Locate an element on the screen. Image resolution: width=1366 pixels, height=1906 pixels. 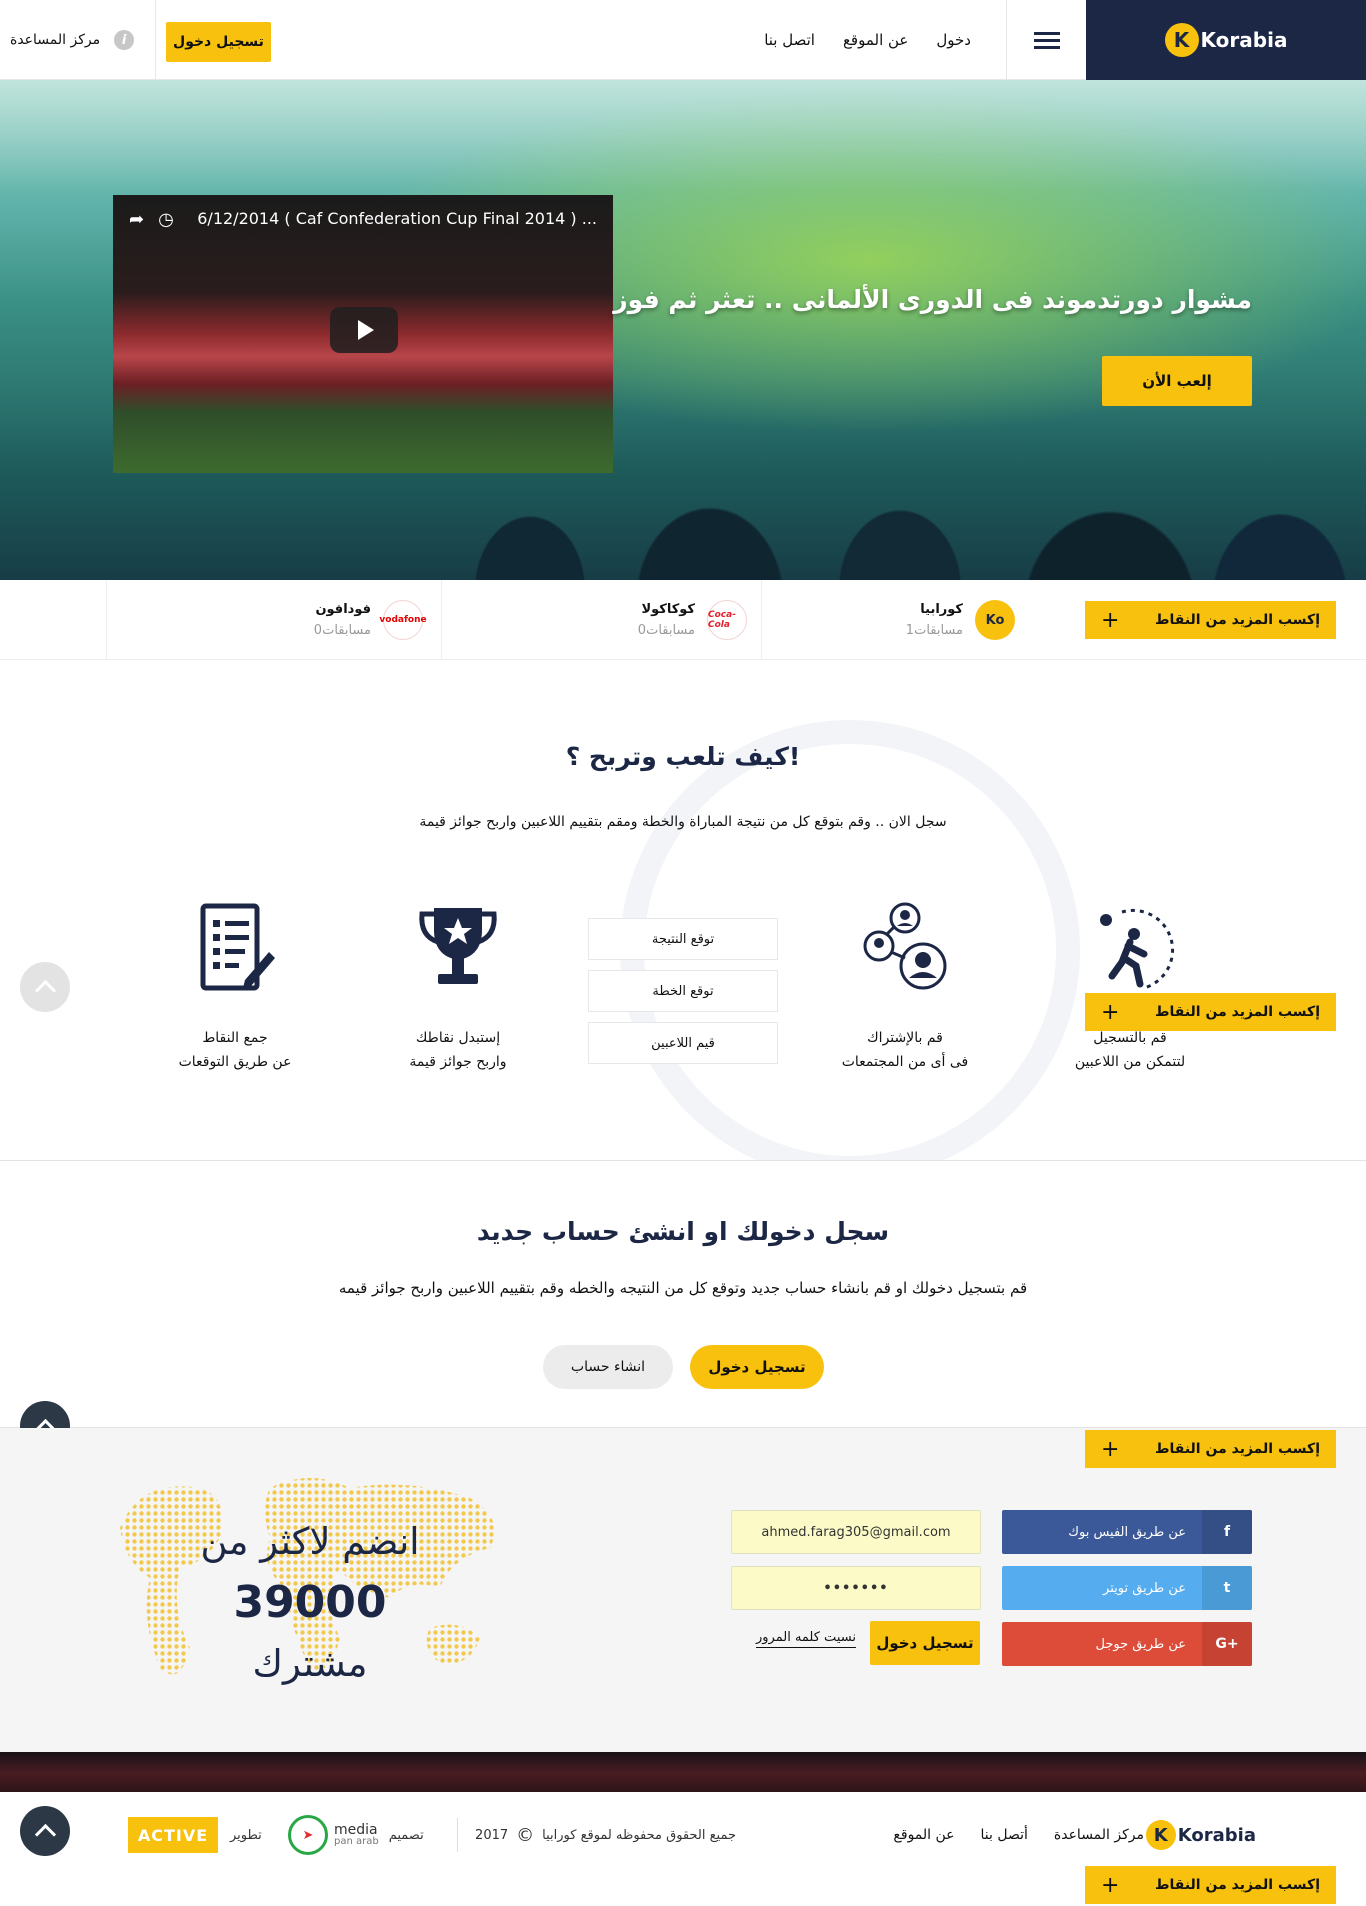
step-line2: عن طريق التوقعات is located at coordinates (235, 1062).